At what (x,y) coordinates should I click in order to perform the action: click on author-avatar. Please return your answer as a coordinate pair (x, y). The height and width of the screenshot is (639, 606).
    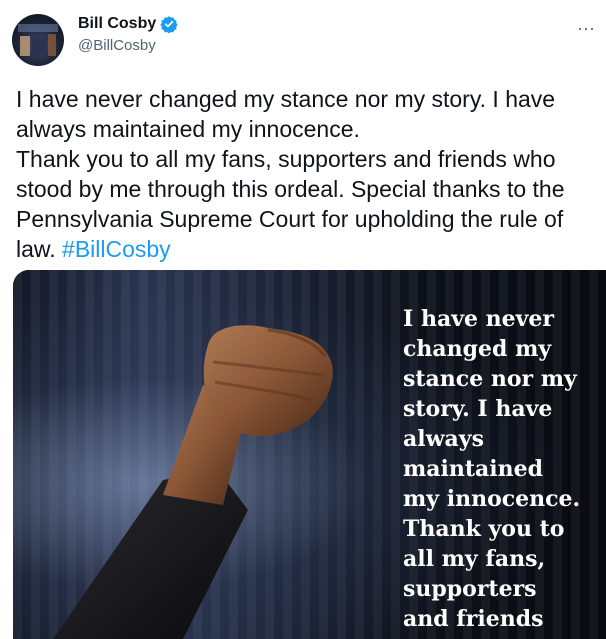
    Looking at the image, I should click on (38, 40).